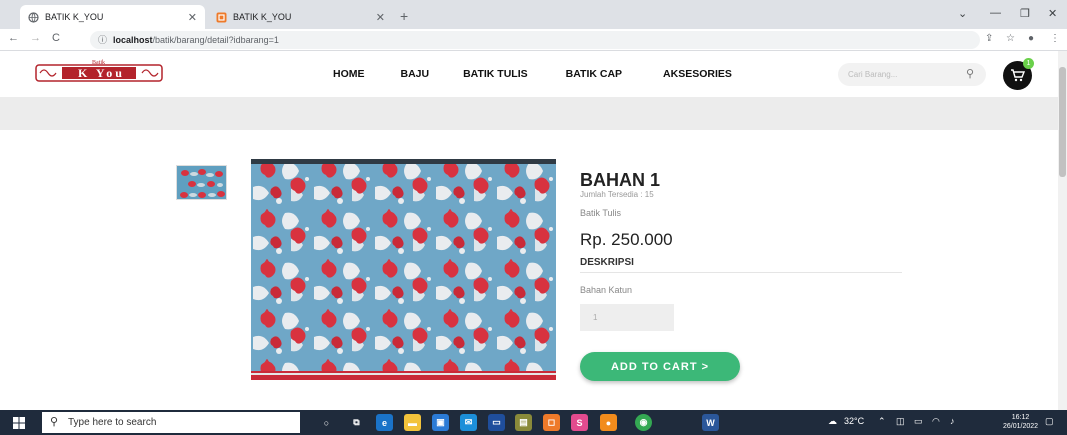 Image resolution: width=1067 pixels, height=435 pixels. What do you see at coordinates (607, 262) in the screenshot?
I see `description-label: DESKRIPSI` at bounding box center [607, 262].